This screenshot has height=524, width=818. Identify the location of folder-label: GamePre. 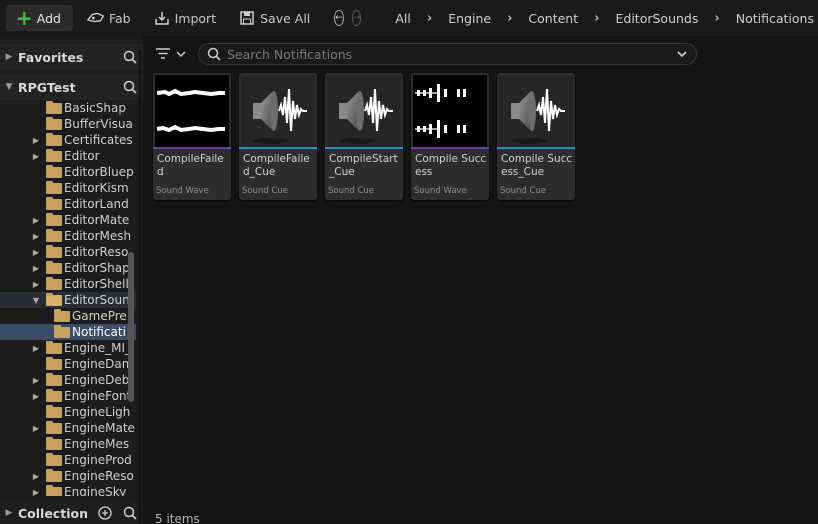
(99, 316).